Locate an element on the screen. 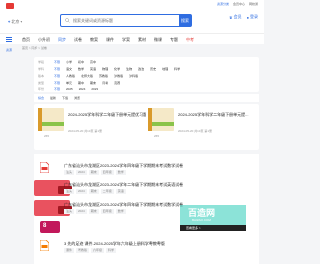 This screenshot has height=264, width=320. filter-option: 月考 is located at coordinates (105, 83).